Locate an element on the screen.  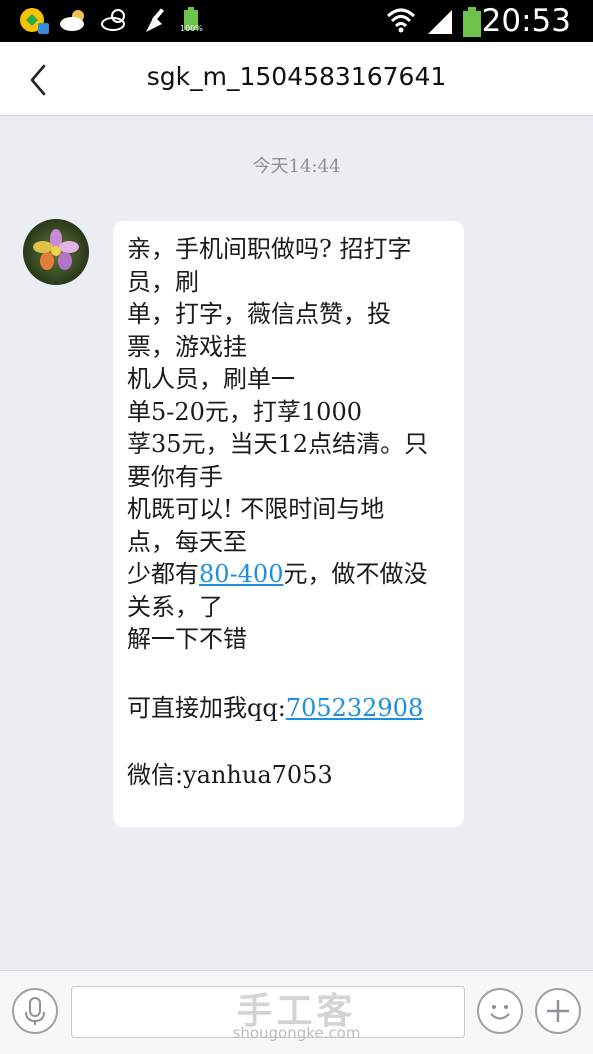
message-line: 单5-20元，打莩1000 is located at coordinates (244, 411).